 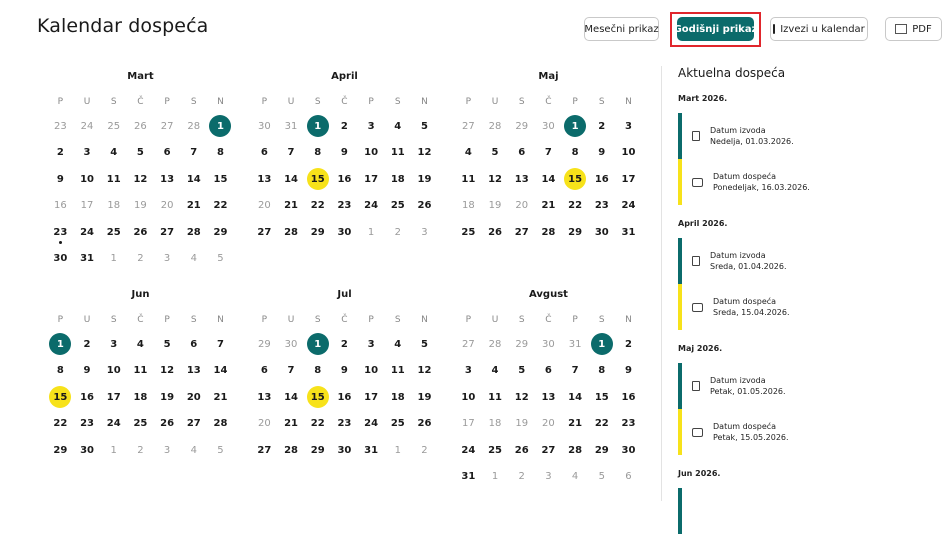 I want to click on export-calendar-button: Izvezi u kalendar, so click(x=819, y=29).